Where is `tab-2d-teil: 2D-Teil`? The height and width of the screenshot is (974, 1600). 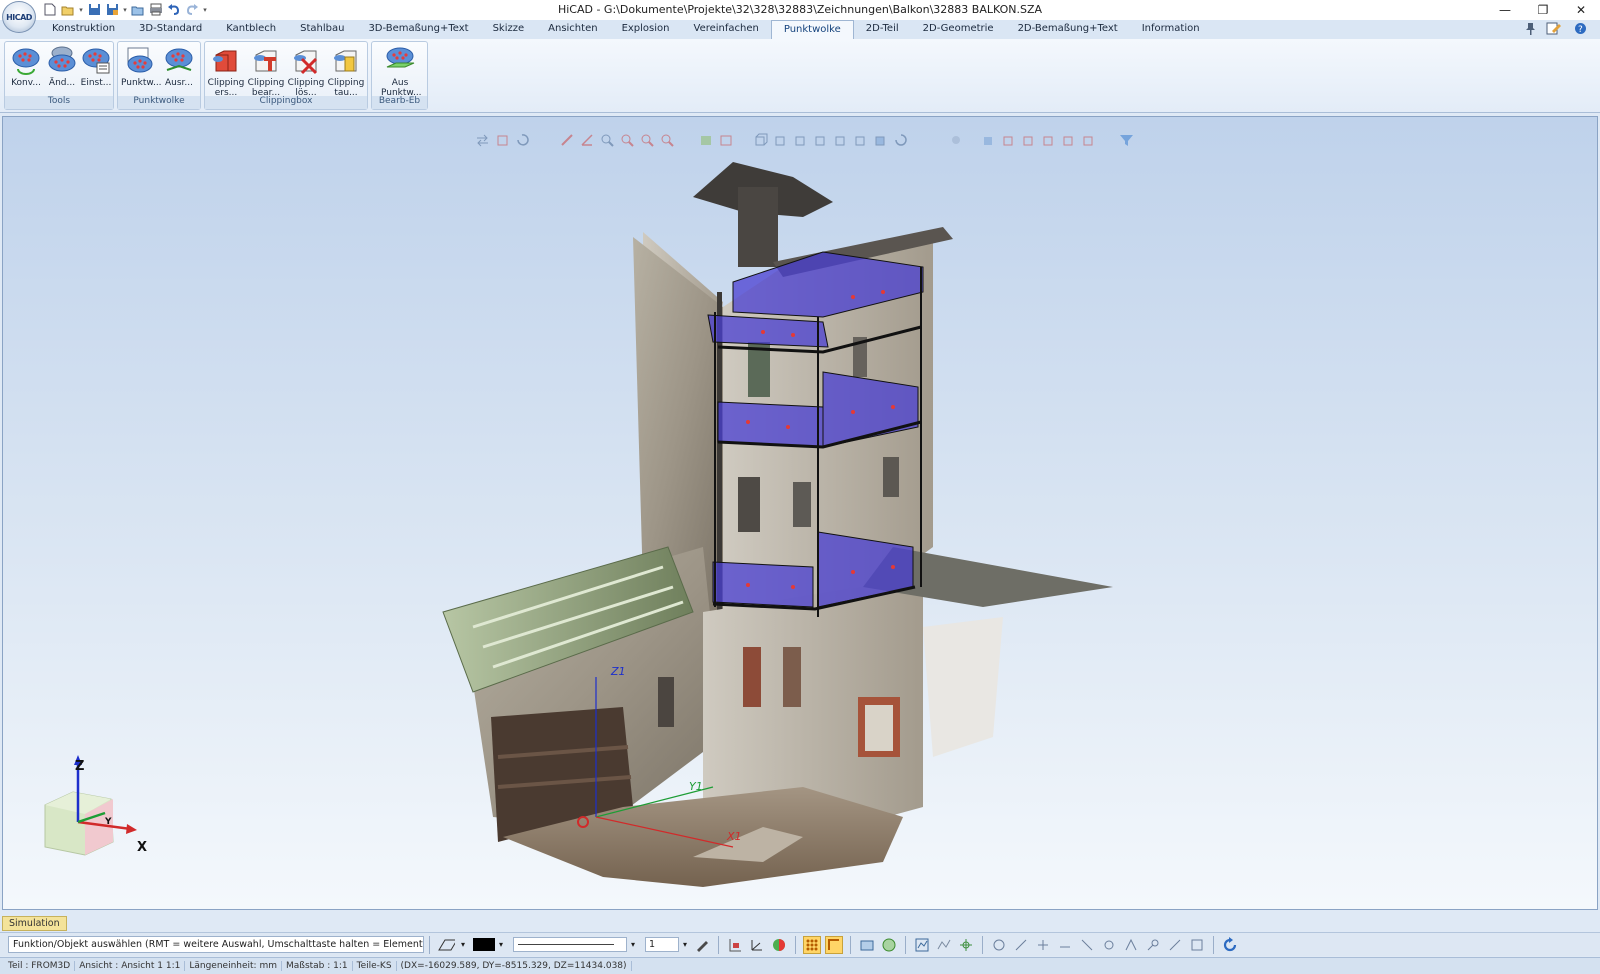 tab-2d-teil: 2D-Teil is located at coordinates (882, 29).